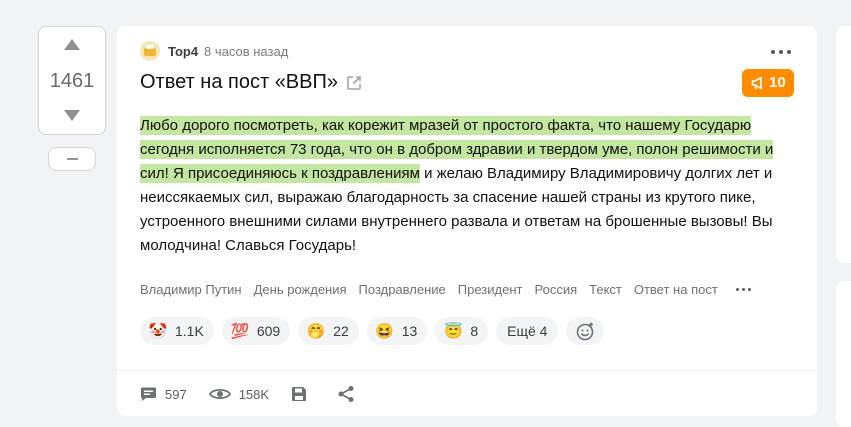 The height and width of the screenshot is (427, 851). I want to click on reaction-count: 609, so click(268, 331).